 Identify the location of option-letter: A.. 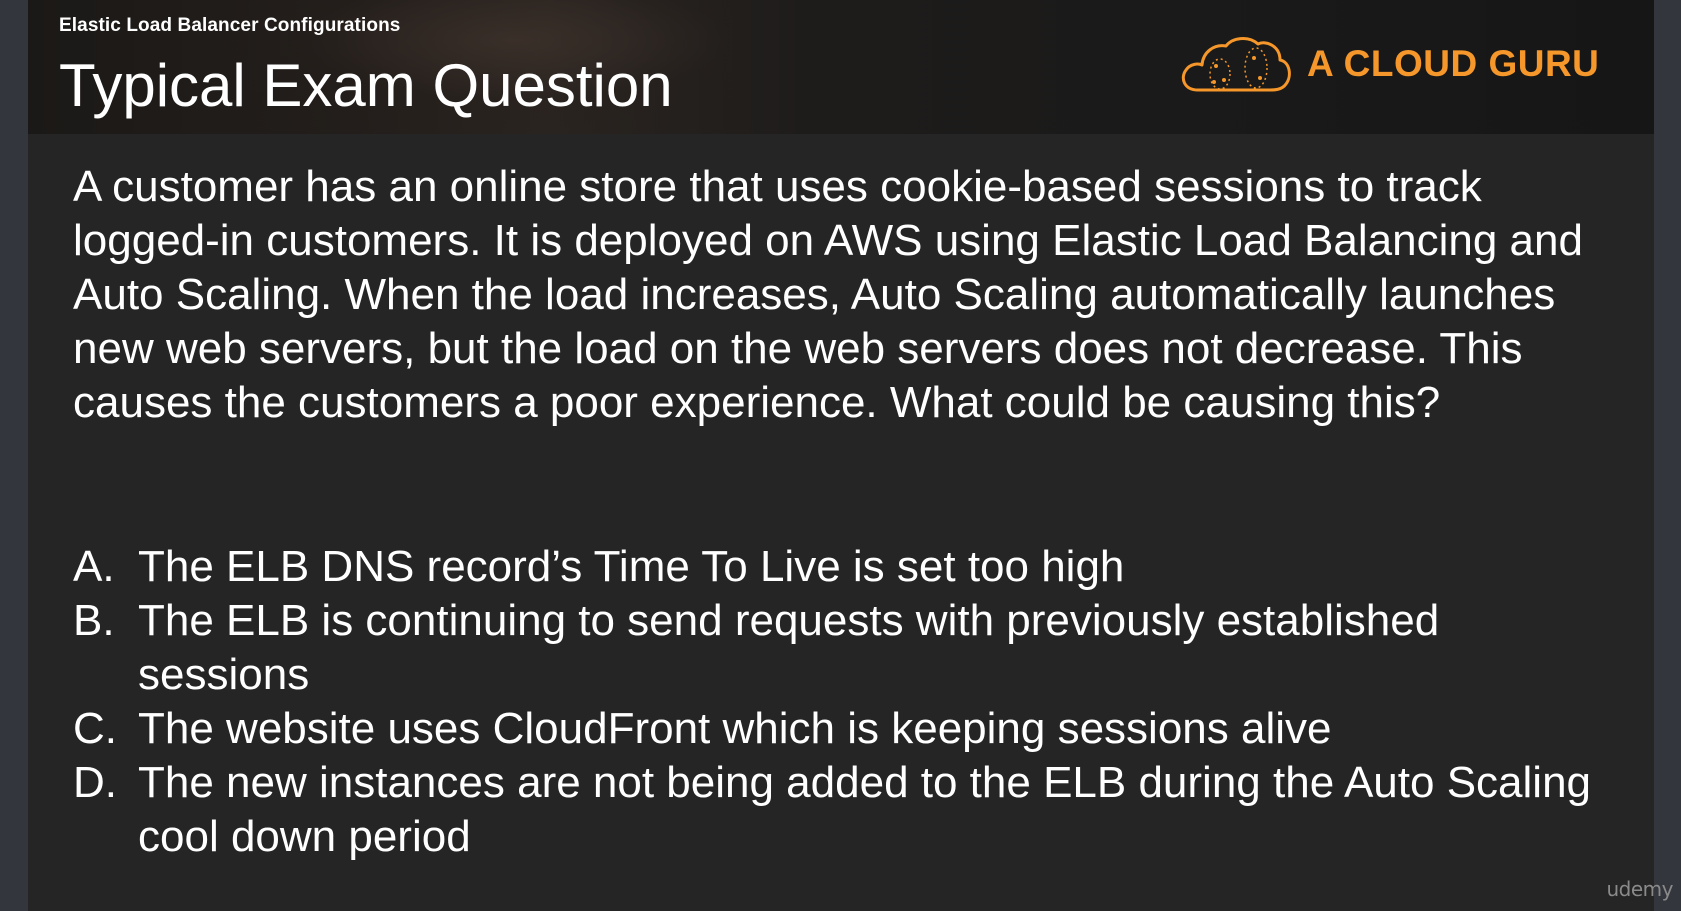
(94, 566).